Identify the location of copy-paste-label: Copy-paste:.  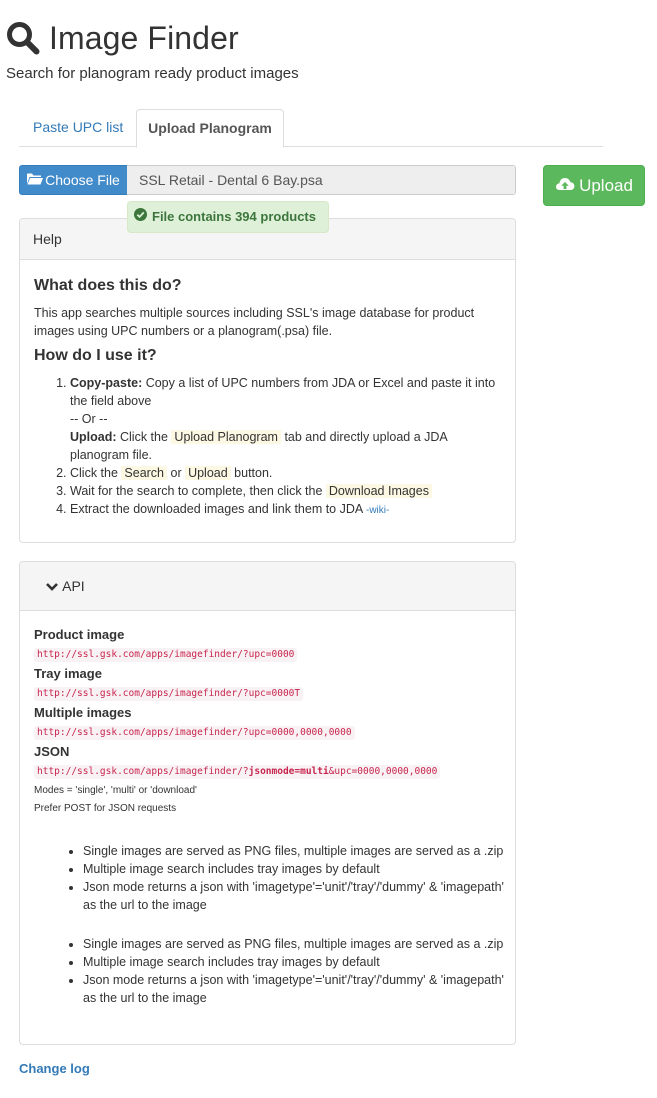
(106, 383).